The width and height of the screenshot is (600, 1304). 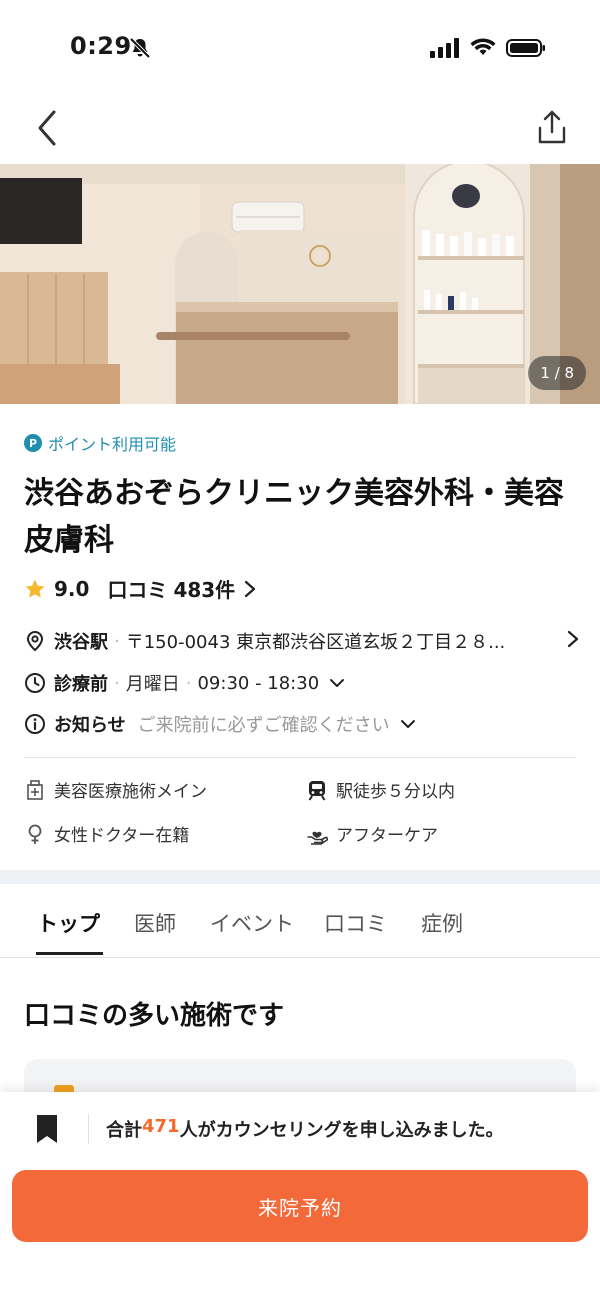 I want to click on counsel-count: 471, so click(x=161, y=1126).